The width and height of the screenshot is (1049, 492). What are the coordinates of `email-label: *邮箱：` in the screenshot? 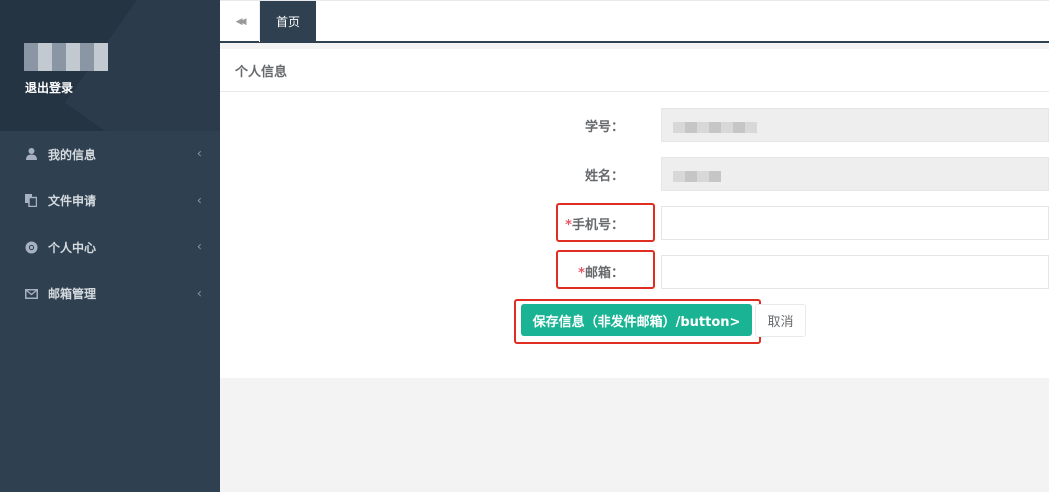 It's located at (601, 273).